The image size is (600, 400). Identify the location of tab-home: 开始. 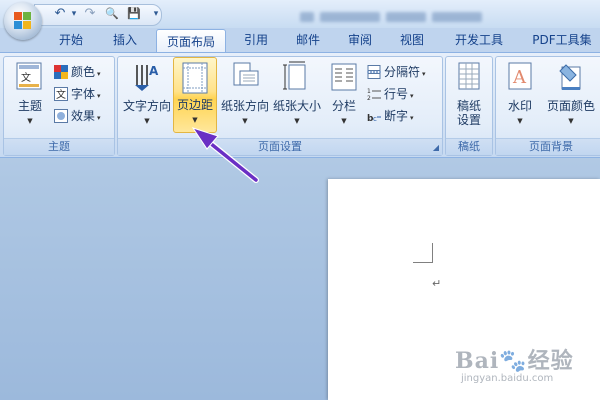
(71, 40).